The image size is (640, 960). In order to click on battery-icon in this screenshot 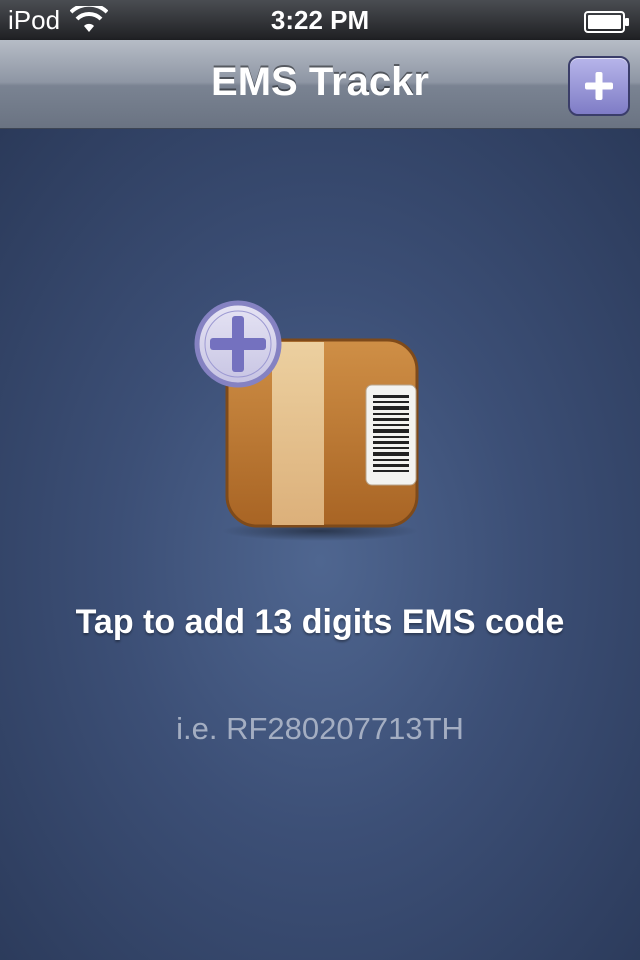, I will do `click(607, 21)`.